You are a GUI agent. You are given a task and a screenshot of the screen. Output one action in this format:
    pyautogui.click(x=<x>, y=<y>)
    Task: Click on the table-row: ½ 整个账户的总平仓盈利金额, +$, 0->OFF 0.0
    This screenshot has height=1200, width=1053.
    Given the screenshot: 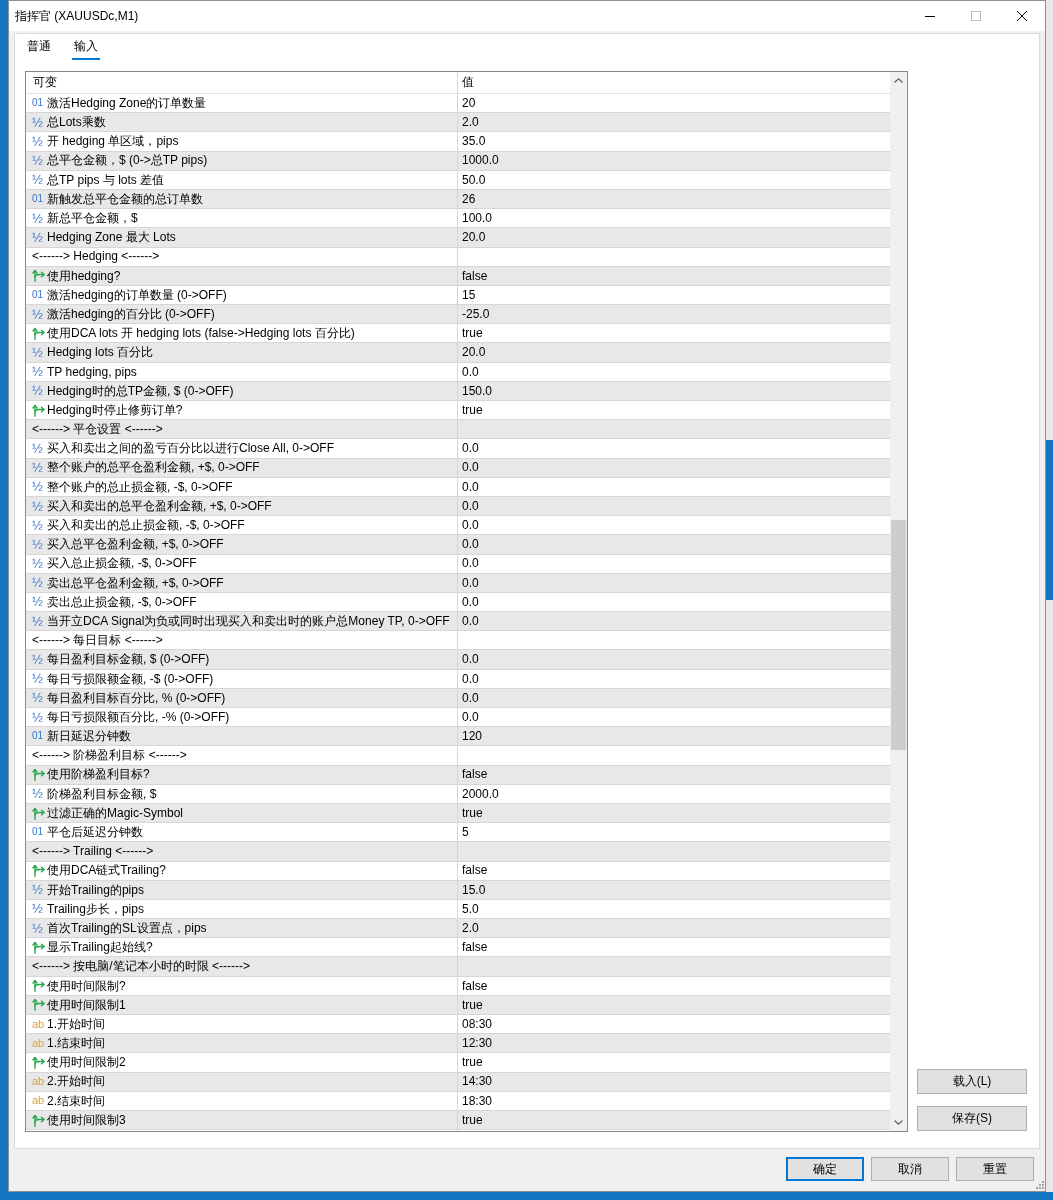 What is the action you would take?
    pyautogui.click(x=458, y=468)
    